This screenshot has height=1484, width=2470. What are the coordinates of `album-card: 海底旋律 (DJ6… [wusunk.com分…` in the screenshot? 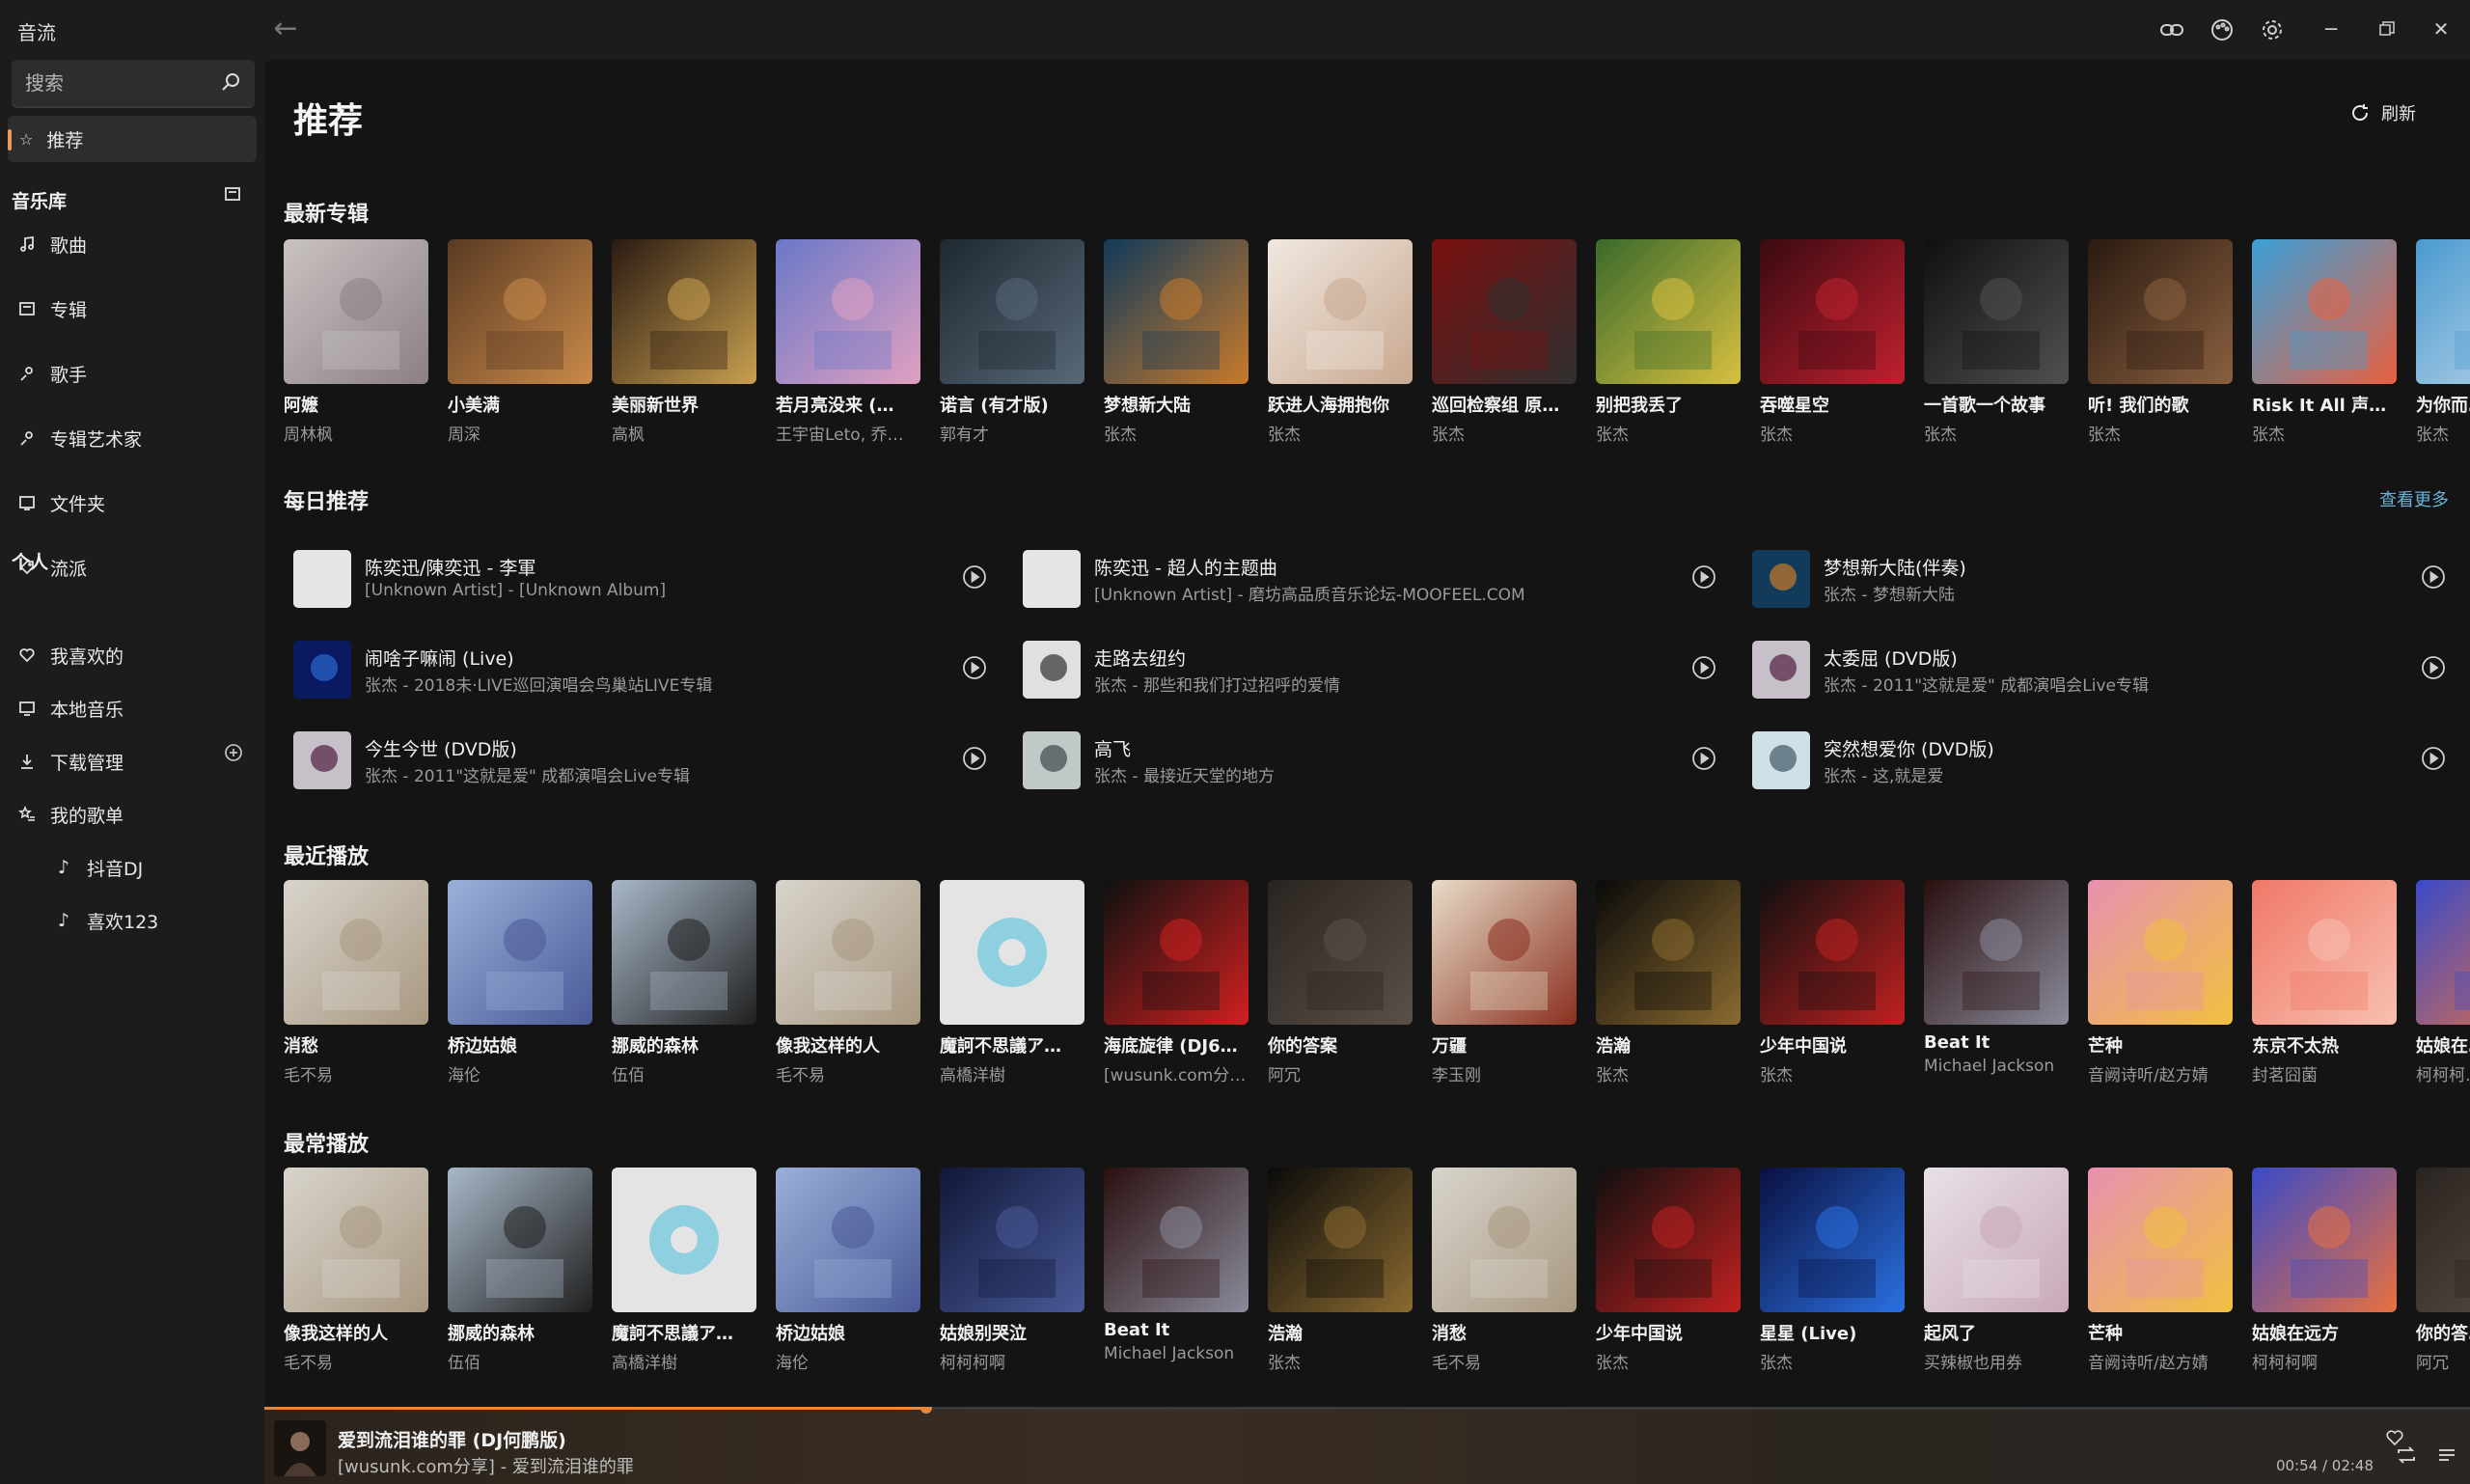 It's located at (1176, 983).